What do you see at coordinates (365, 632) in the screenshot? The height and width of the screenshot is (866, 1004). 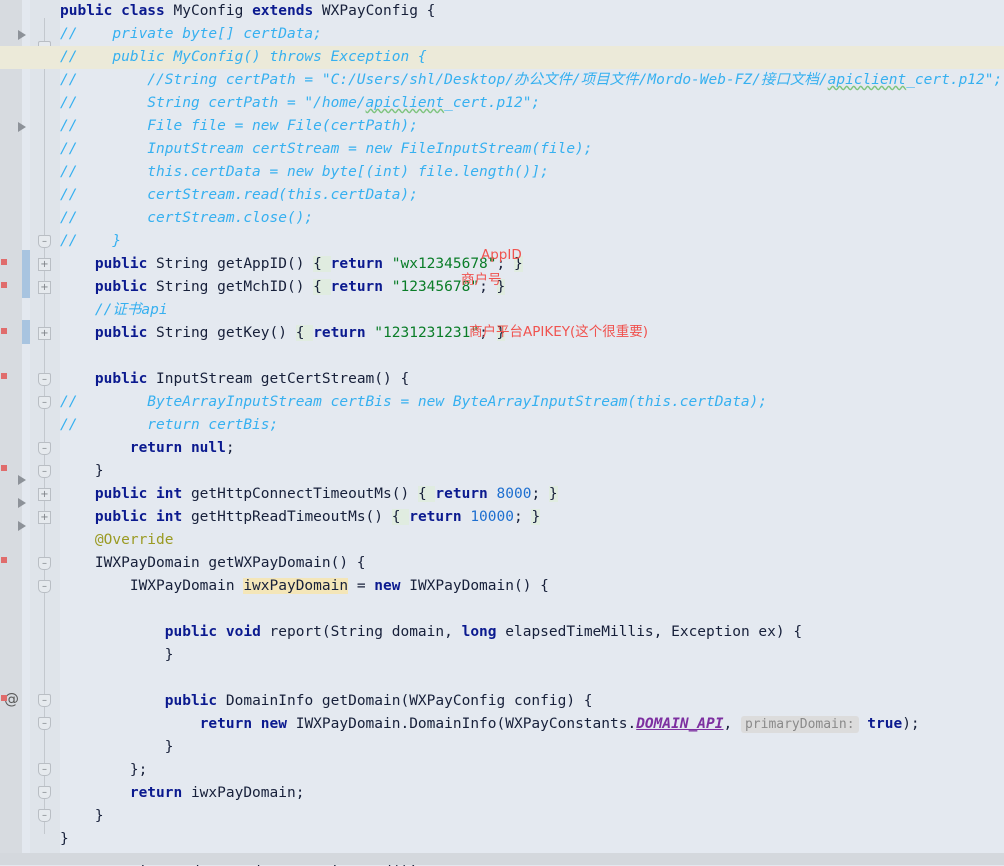 I see `code-token-plain: report(String domain,` at bounding box center [365, 632].